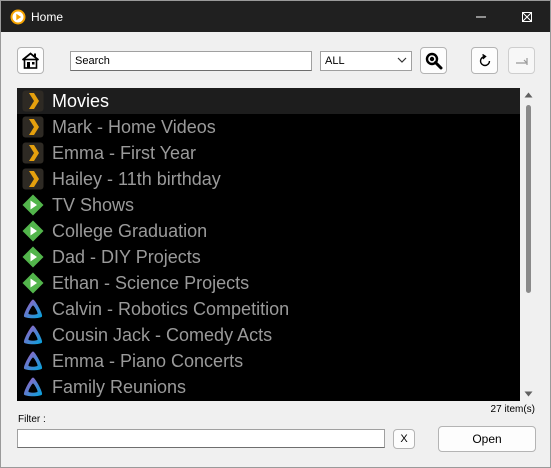 Image resolution: width=551 pixels, height=468 pixels. I want to click on filter-label: Filter :, so click(32, 419).